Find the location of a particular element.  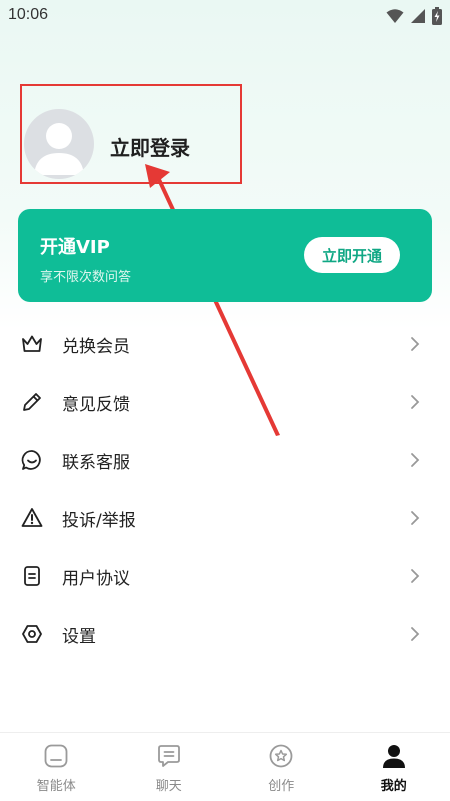

vip-card: 开通VIP 享不限次数问答 立即开通 is located at coordinates (225, 255).